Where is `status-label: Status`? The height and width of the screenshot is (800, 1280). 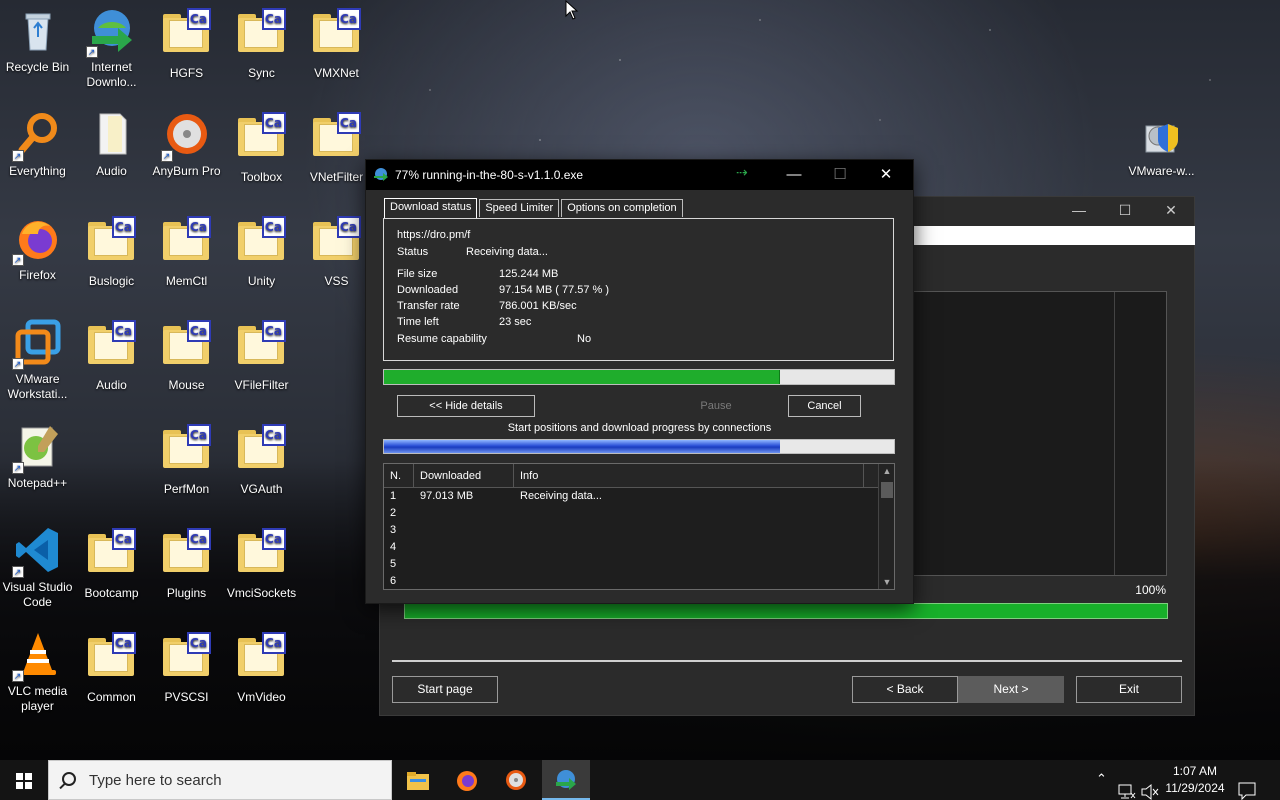
status-label: Status is located at coordinates (413, 252).